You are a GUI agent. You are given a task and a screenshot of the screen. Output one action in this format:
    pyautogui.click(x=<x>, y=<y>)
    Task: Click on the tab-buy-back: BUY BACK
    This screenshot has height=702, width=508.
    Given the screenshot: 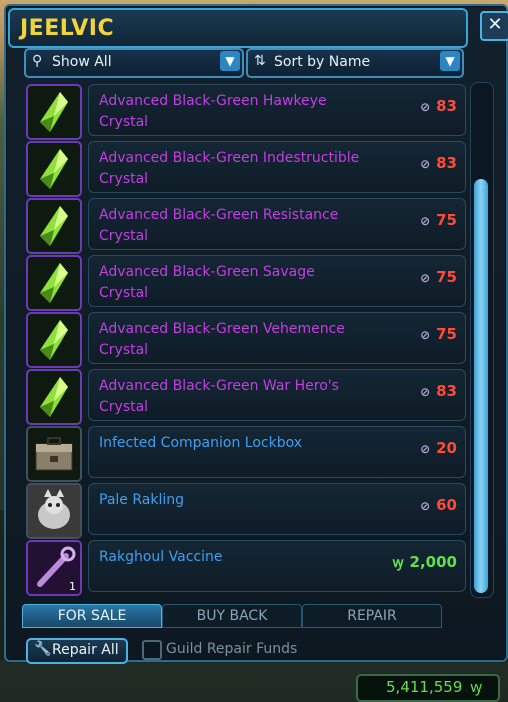 What is the action you would take?
    pyautogui.click(x=232, y=616)
    